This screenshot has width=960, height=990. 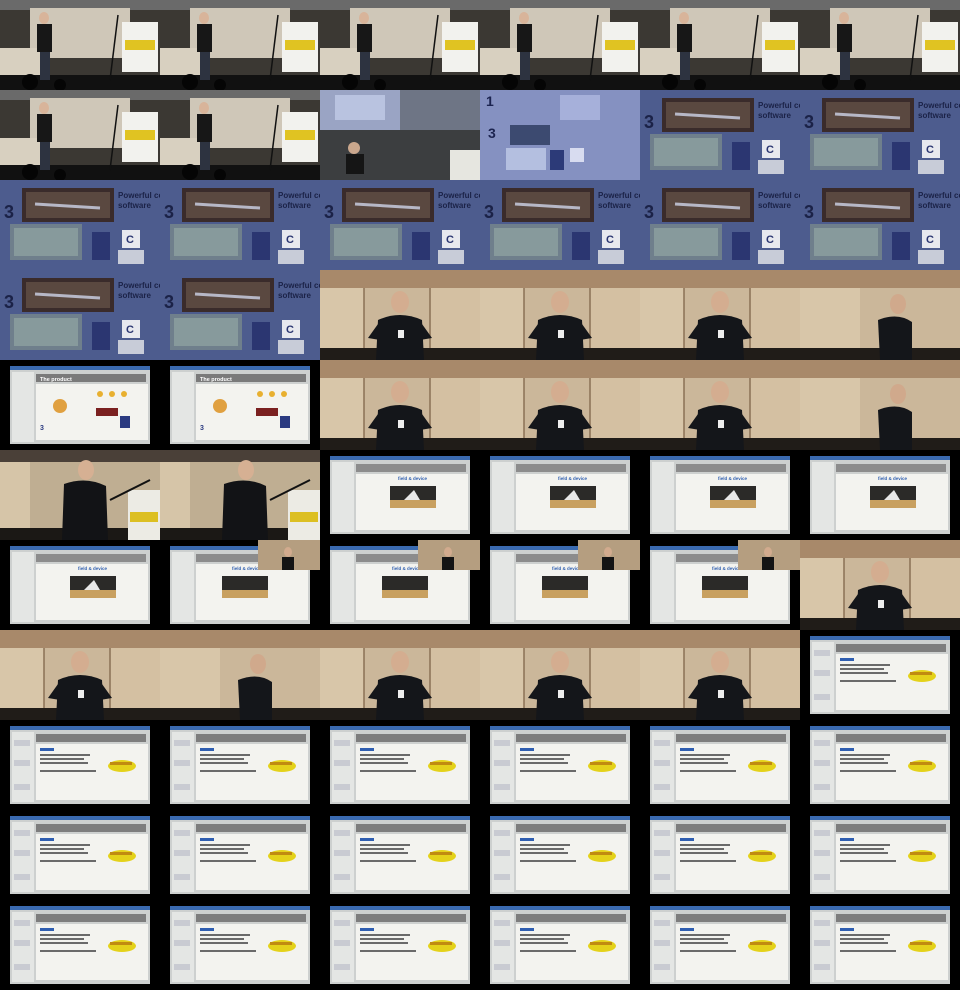 What do you see at coordinates (490, 101) in the screenshot?
I see `slide-text: 1` at bounding box center [490, 101].